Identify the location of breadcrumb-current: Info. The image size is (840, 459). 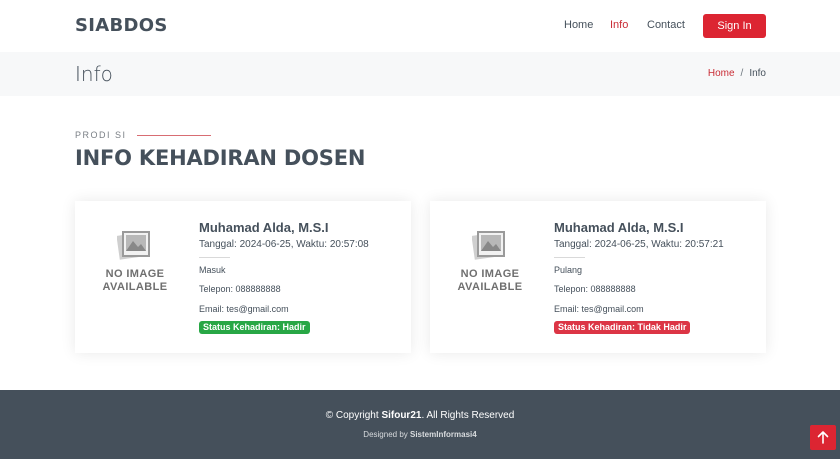
(757, 73).